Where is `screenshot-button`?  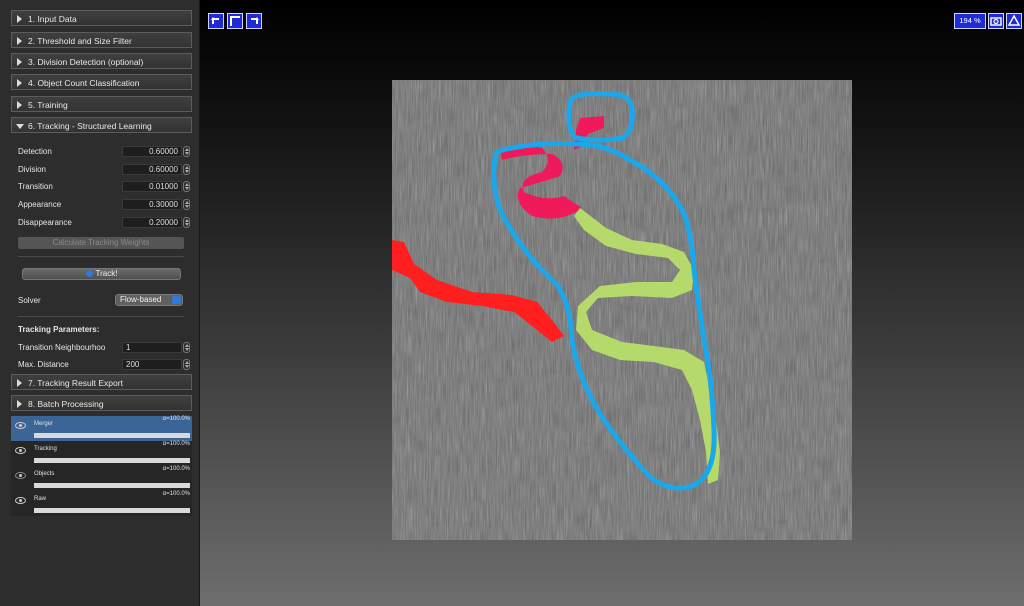 screenshot-button is located at coordinates (996, 21).